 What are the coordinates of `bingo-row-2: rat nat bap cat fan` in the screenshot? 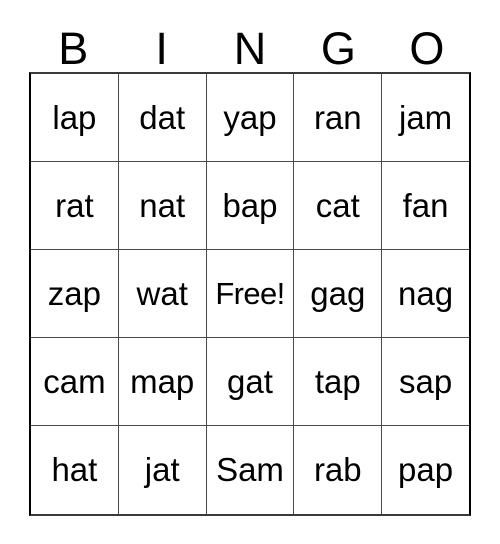 It's located at (250, 206).